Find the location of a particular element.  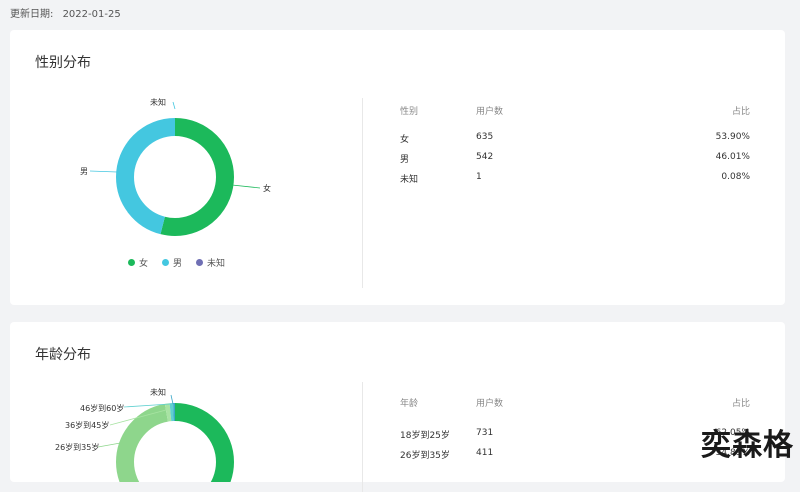

gender-table-header: 性别 用户数 占比 is located at coordinates (575, 114).